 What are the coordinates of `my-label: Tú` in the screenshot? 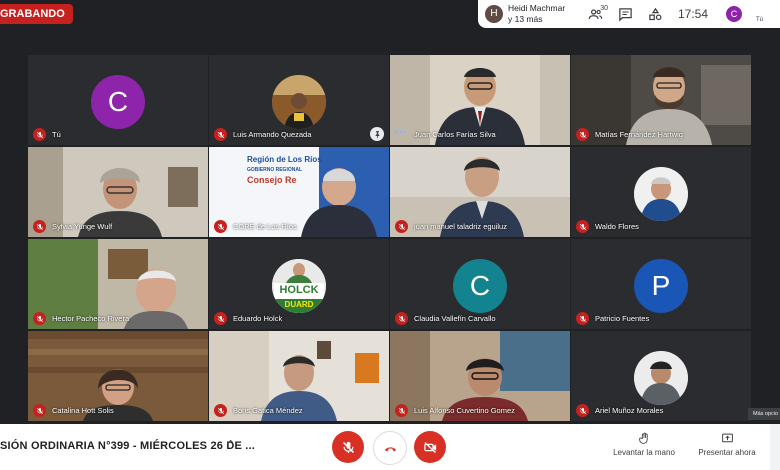 It's located at (760, 20).